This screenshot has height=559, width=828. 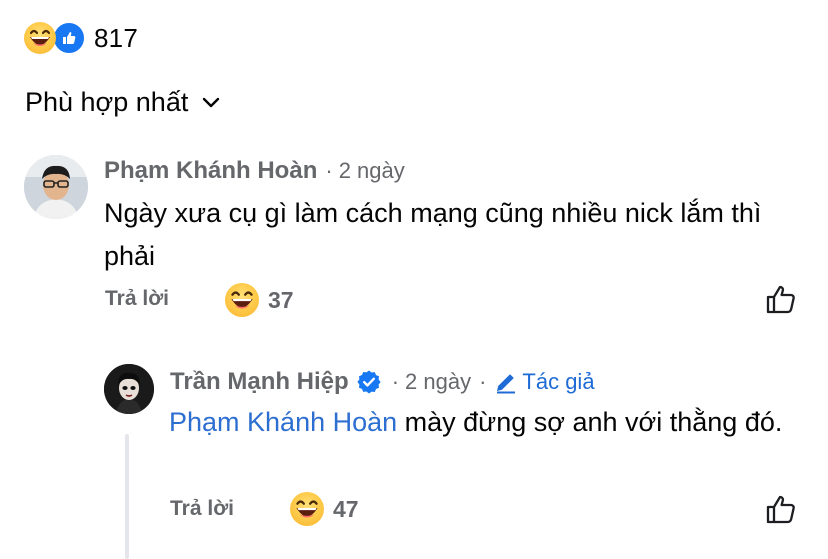 What do you see at coordinates (69, 38) in the screenshot?
I see `like-icon` at bounding box center [69, 38].